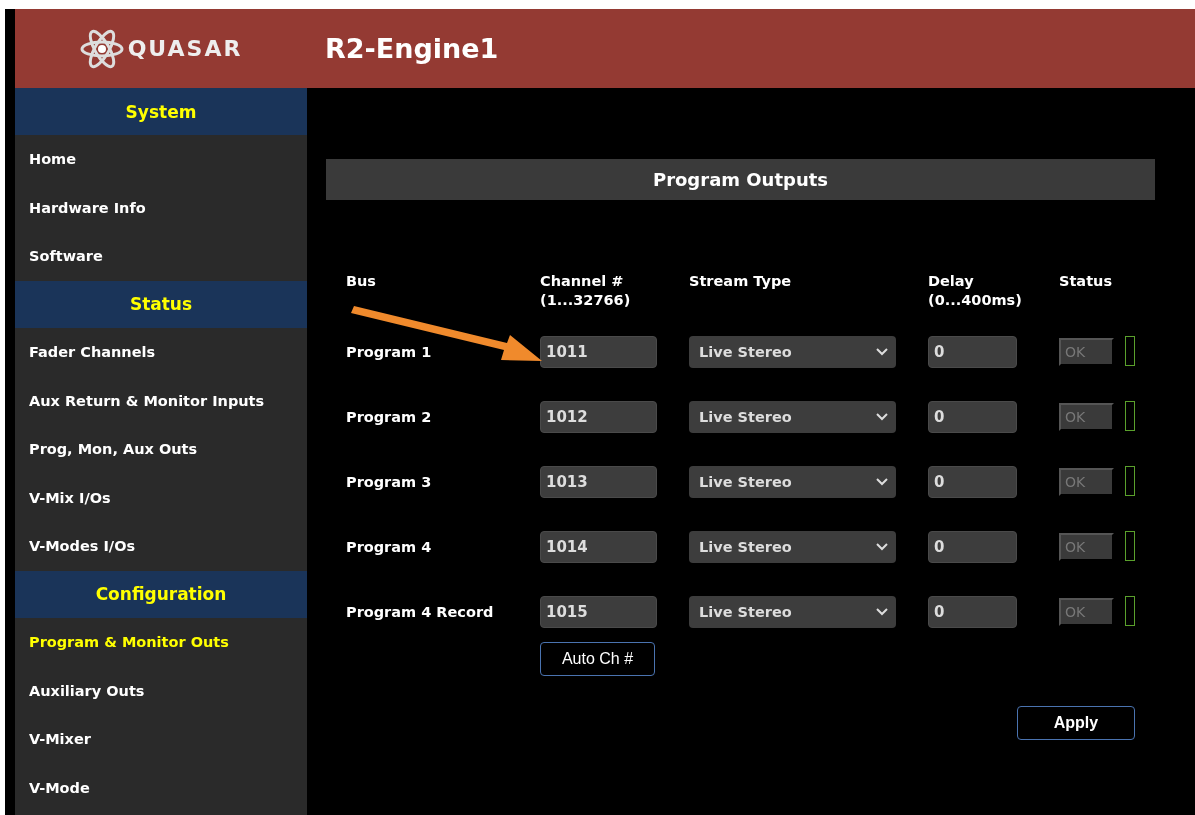 Image resolution: width=1195 pixels, height=815 pixels. What do you see at coordinates (161, 498) in the screenshot?
I see `nav-link: V-Mix I/Os` at bounding box center [161, 498].